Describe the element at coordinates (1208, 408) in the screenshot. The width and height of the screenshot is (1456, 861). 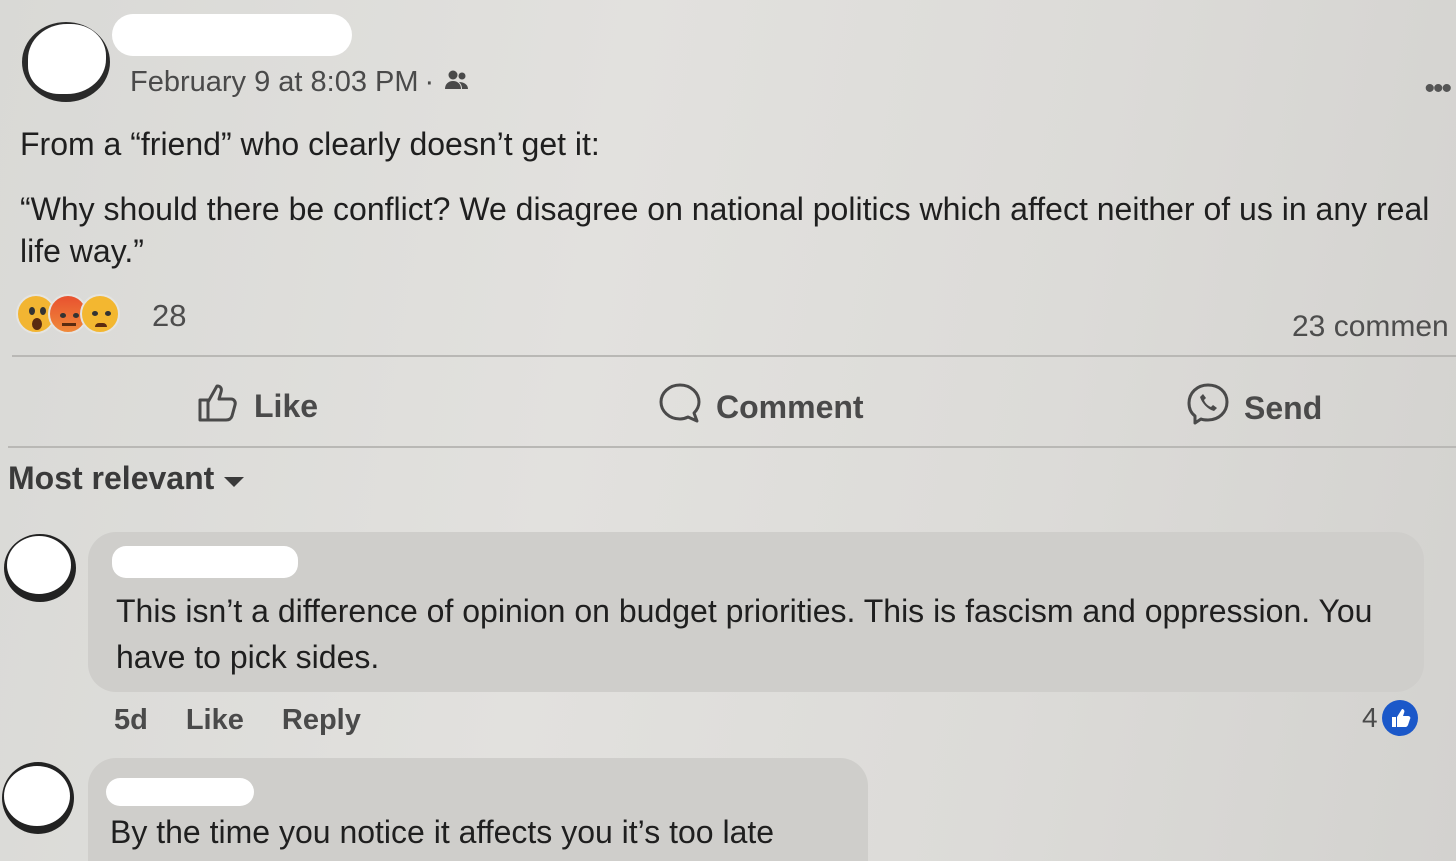
I see `messenger-icon` at that location.